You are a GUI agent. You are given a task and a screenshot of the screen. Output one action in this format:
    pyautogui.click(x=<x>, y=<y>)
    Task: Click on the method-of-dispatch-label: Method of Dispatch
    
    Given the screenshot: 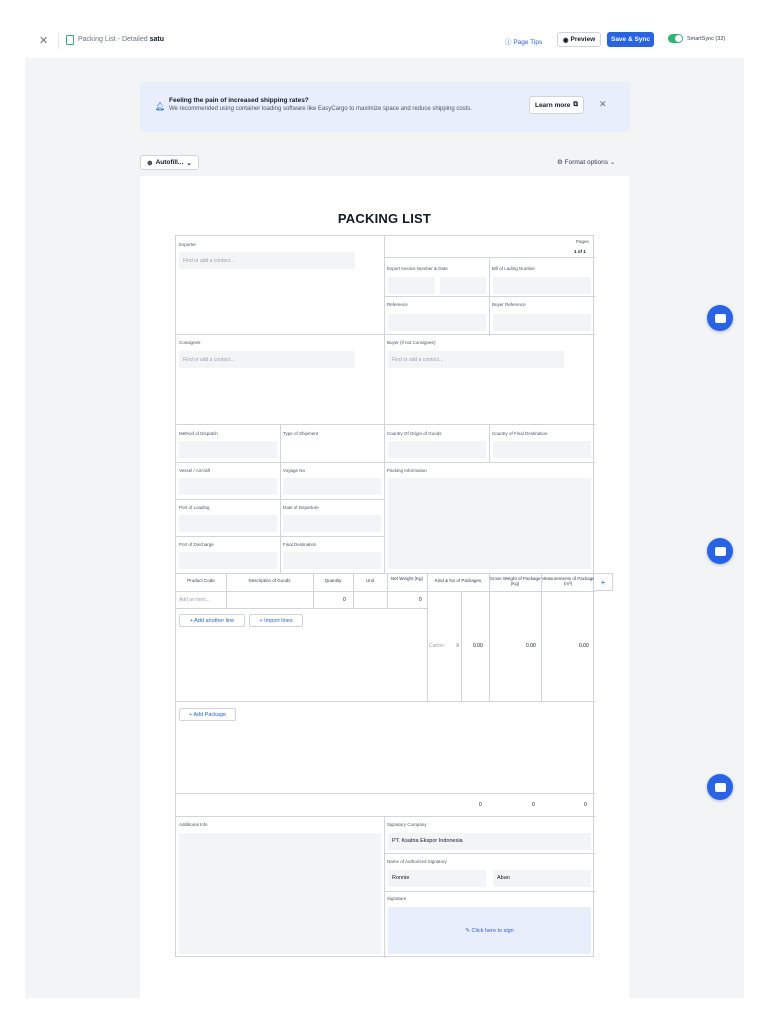 What is the action you would take?
    pyautogui.click(x=198, y=433)
    